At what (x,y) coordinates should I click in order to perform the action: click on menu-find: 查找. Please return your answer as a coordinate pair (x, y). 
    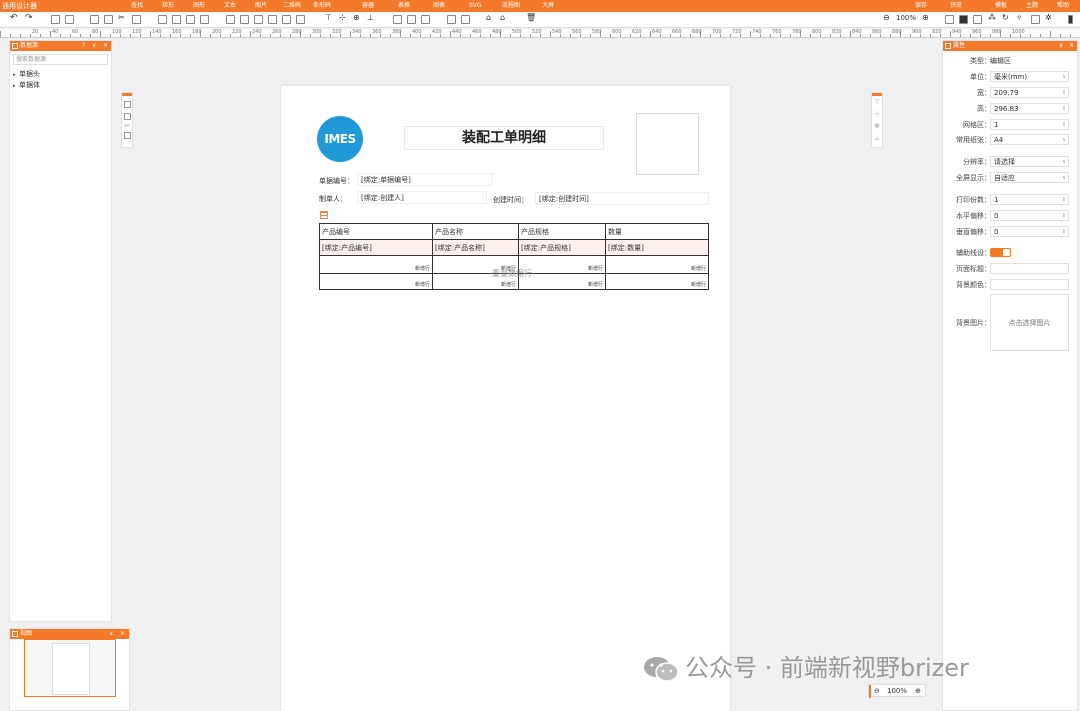
    Looking at the image, I should click on (137, 6).